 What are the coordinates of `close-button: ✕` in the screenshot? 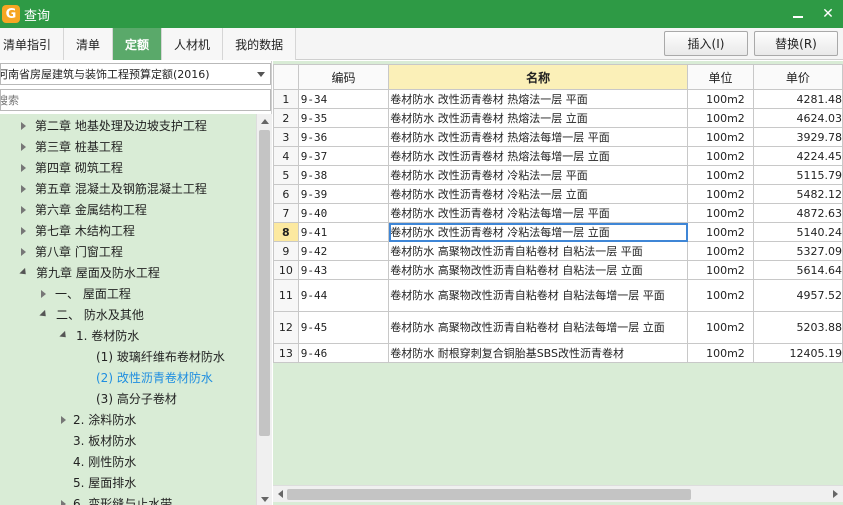 It's located at (828, 14).